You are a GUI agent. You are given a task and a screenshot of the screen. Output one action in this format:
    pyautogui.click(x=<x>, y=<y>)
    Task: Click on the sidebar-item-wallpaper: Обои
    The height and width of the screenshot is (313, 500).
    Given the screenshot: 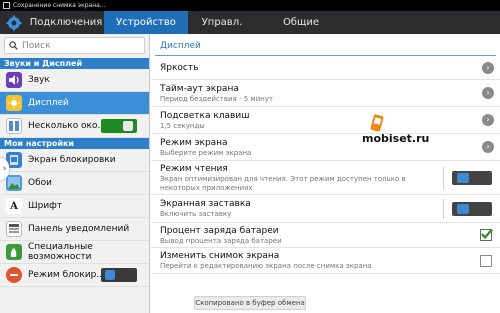 What is the action you would take?
    pyautogui.click(x=74, y=183)
    